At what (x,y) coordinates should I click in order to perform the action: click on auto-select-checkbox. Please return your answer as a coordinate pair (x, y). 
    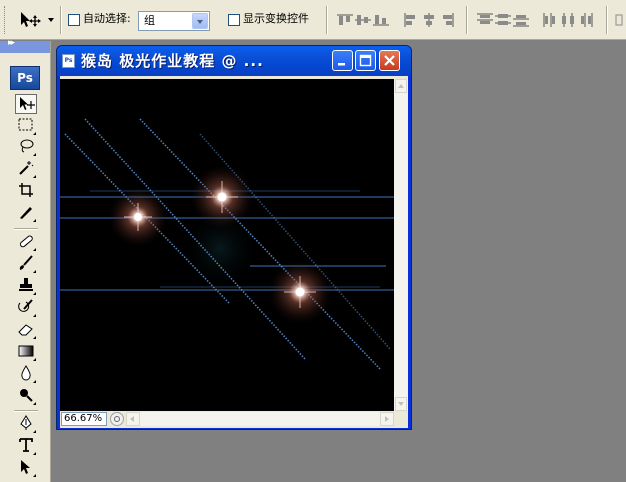
    Looking at the image, I should click on (74, 20).